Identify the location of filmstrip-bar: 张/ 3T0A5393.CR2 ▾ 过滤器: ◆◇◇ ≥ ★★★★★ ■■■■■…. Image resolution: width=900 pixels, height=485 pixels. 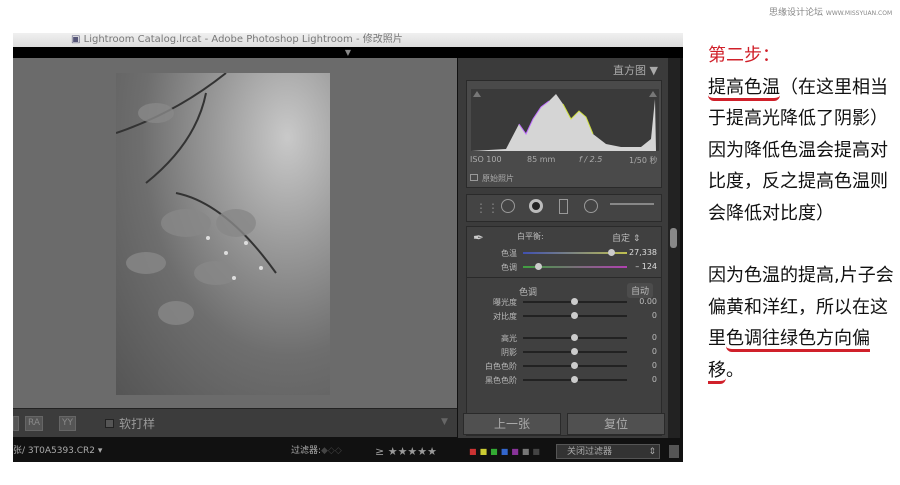
(348, 451).